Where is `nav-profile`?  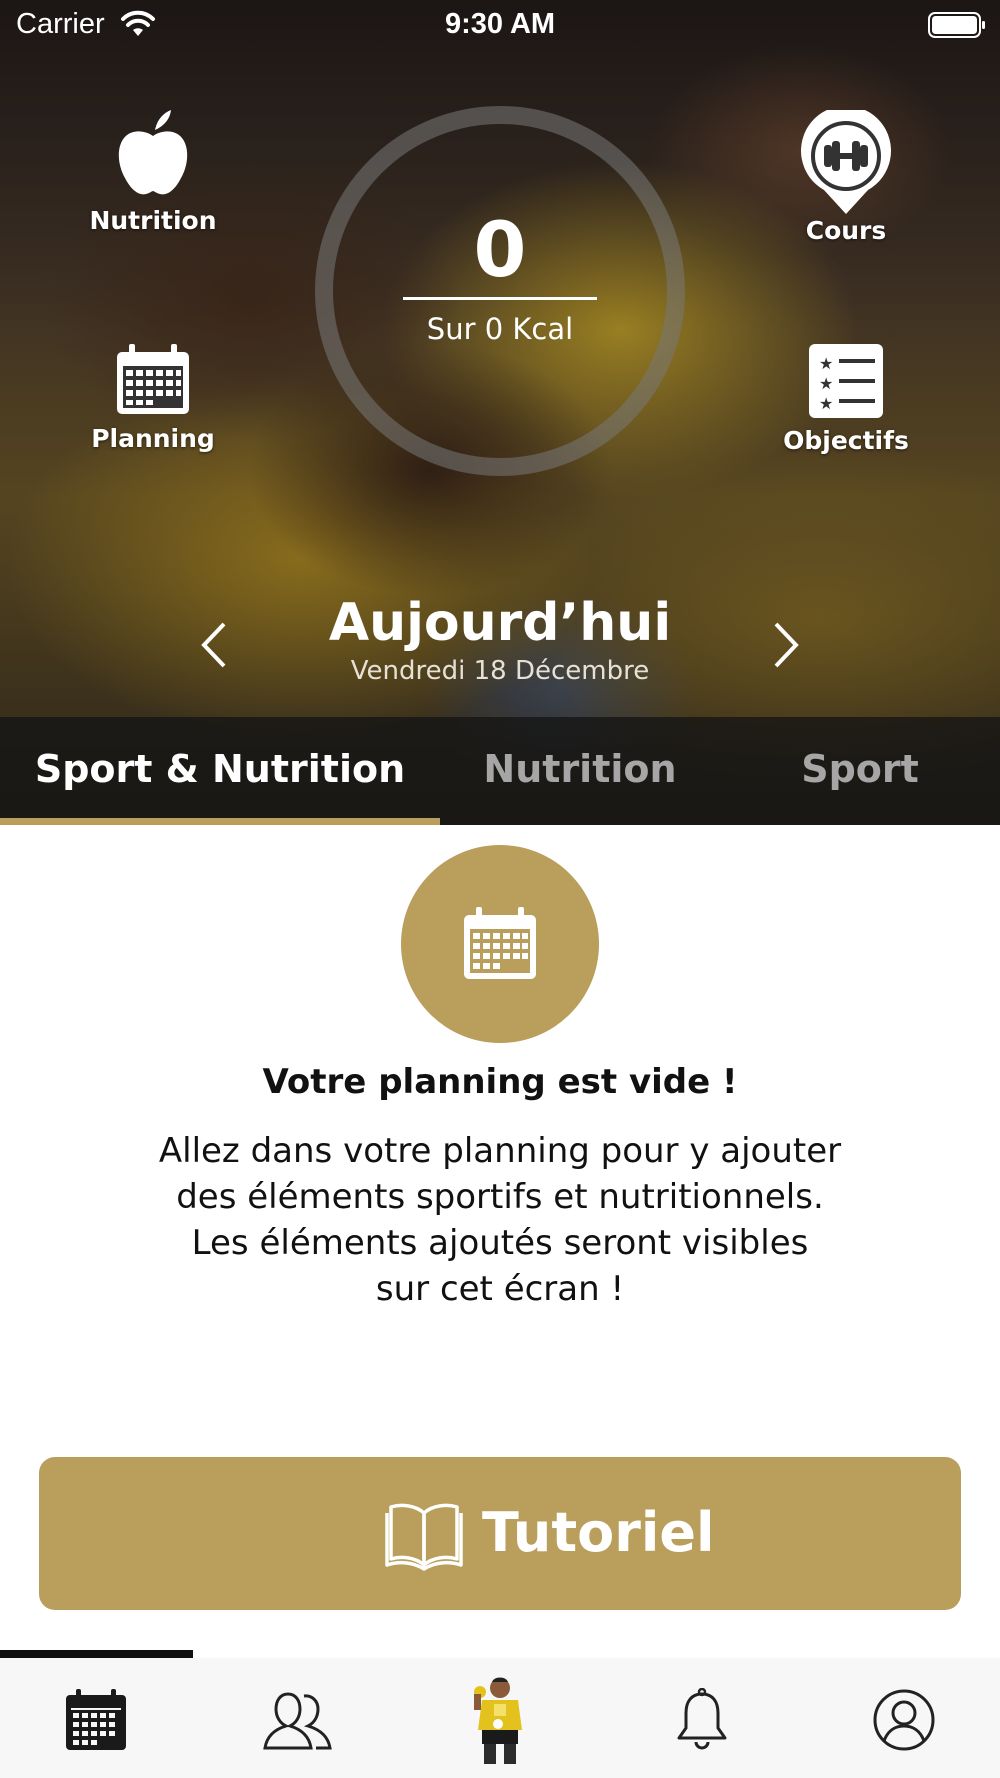
nav-profile is located at coordinates (904, 1720).